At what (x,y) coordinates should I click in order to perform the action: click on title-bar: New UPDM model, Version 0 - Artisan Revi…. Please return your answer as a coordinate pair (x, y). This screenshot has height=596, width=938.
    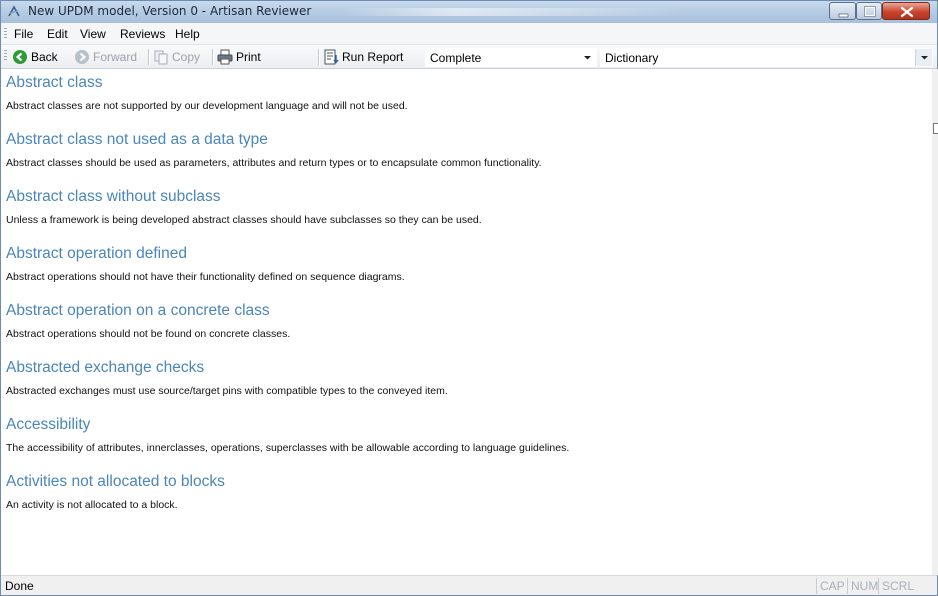
    Looking at the image, I should click on (469, 12).